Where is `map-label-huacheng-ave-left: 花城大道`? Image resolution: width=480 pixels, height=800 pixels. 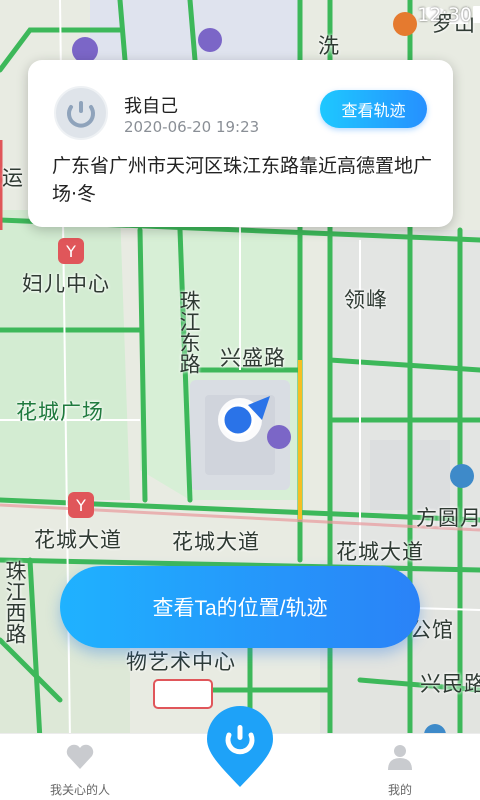
map-label-huacheng-ave-left: 花城大道 is located at coordinates (78, 540).